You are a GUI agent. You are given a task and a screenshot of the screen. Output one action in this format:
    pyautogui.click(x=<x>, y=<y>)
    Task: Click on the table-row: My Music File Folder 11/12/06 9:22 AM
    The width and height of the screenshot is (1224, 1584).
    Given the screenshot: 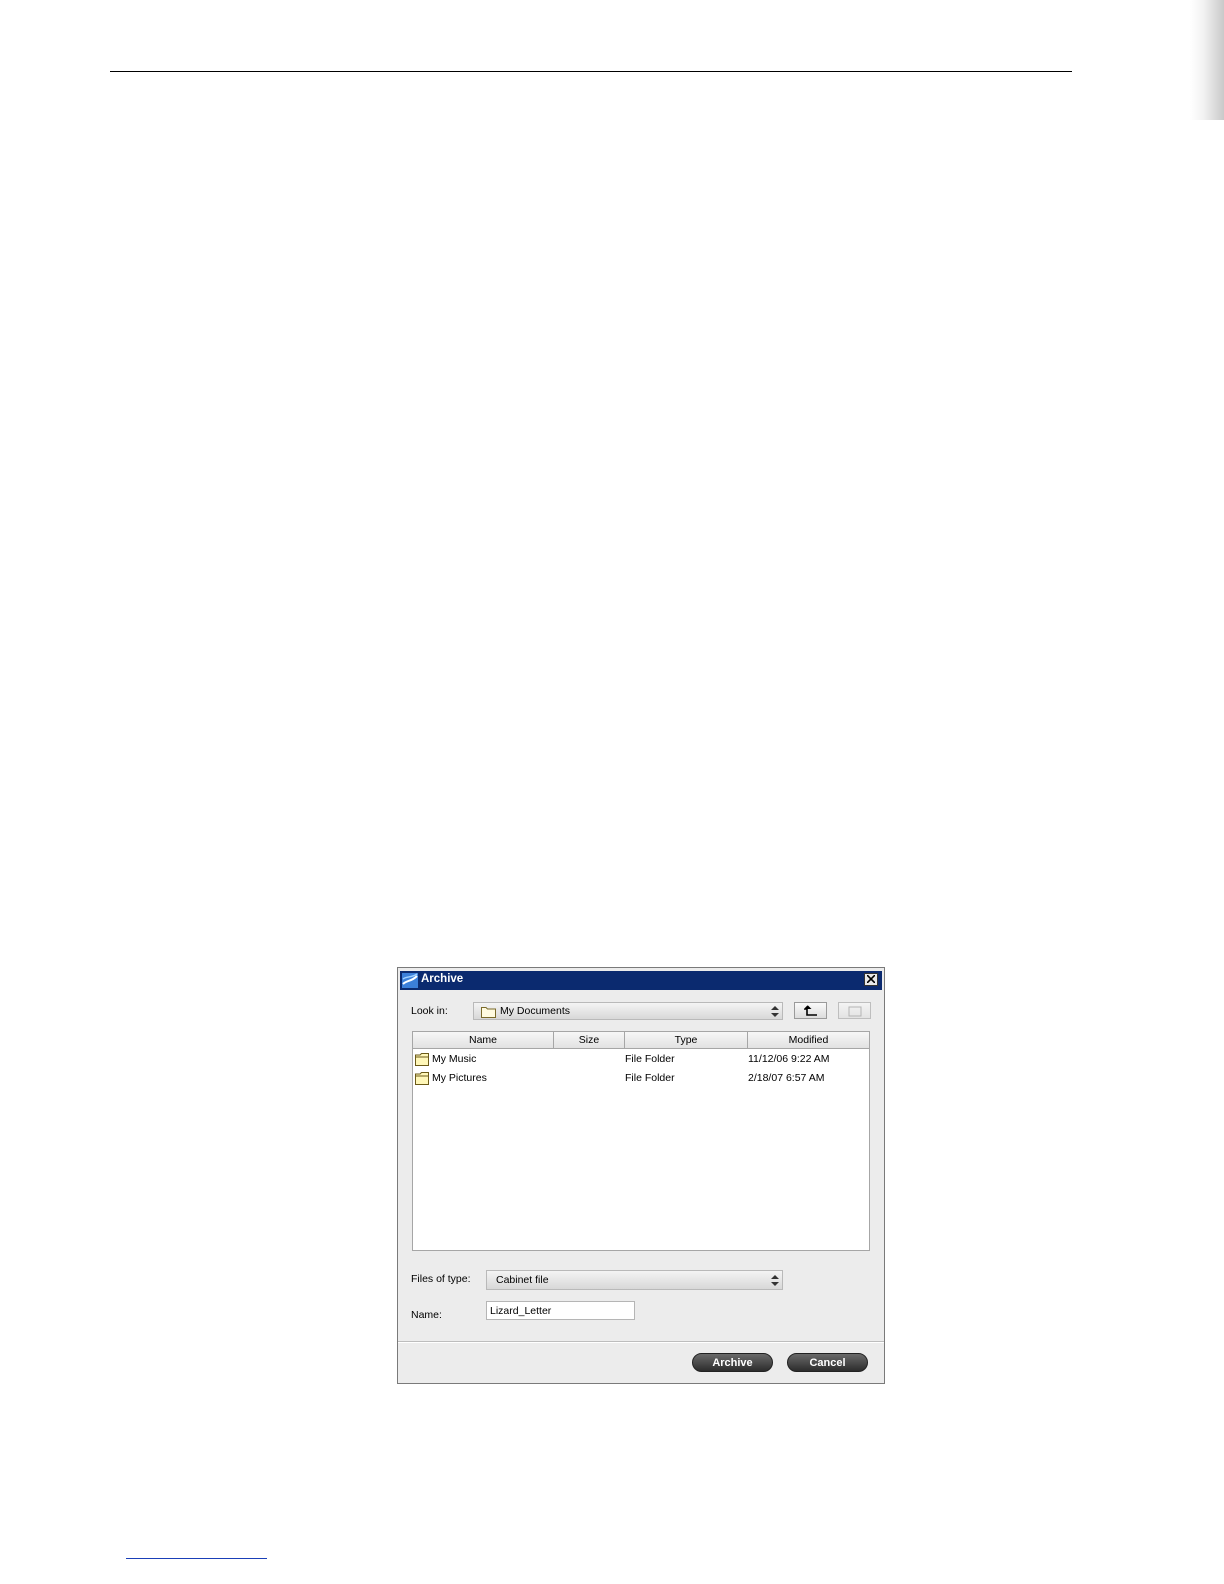 What is the action you would take?
    pyautogui.click(x=641, y=1059)
    